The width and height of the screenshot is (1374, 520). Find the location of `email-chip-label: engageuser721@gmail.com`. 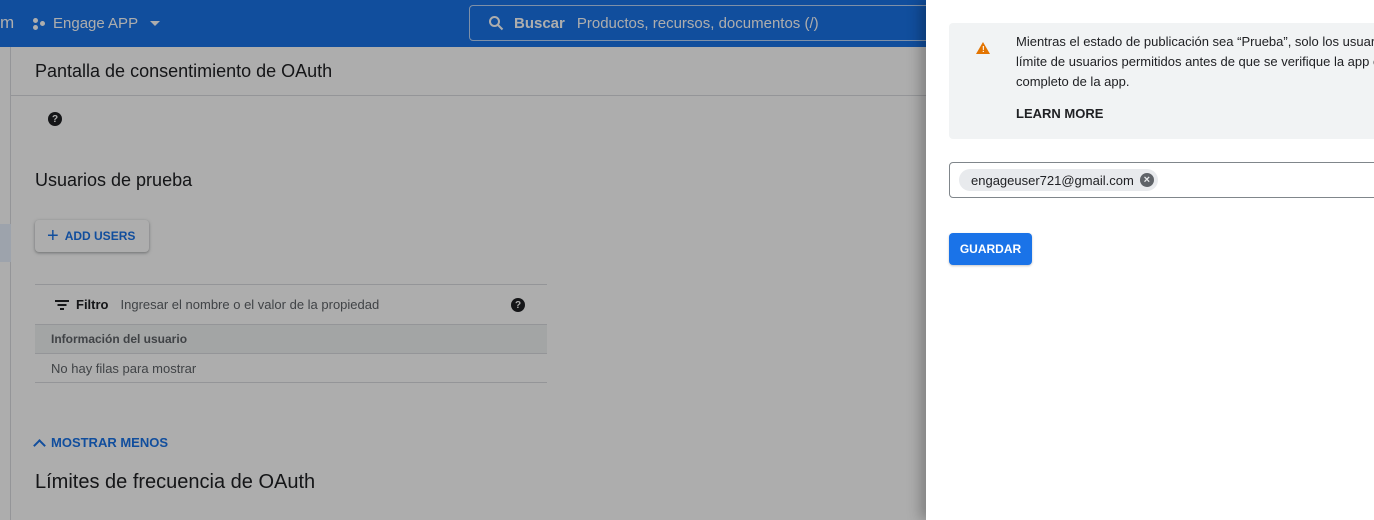

email-chip-label: engageuser721@gmail.com is located at coordinates (1052, 180).